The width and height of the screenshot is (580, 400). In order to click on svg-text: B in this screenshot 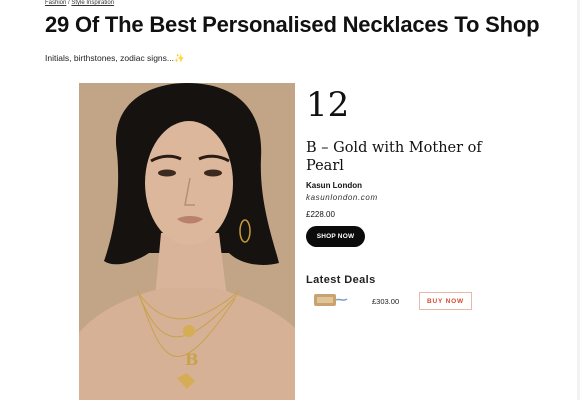, I will do `click(192, 359)`.